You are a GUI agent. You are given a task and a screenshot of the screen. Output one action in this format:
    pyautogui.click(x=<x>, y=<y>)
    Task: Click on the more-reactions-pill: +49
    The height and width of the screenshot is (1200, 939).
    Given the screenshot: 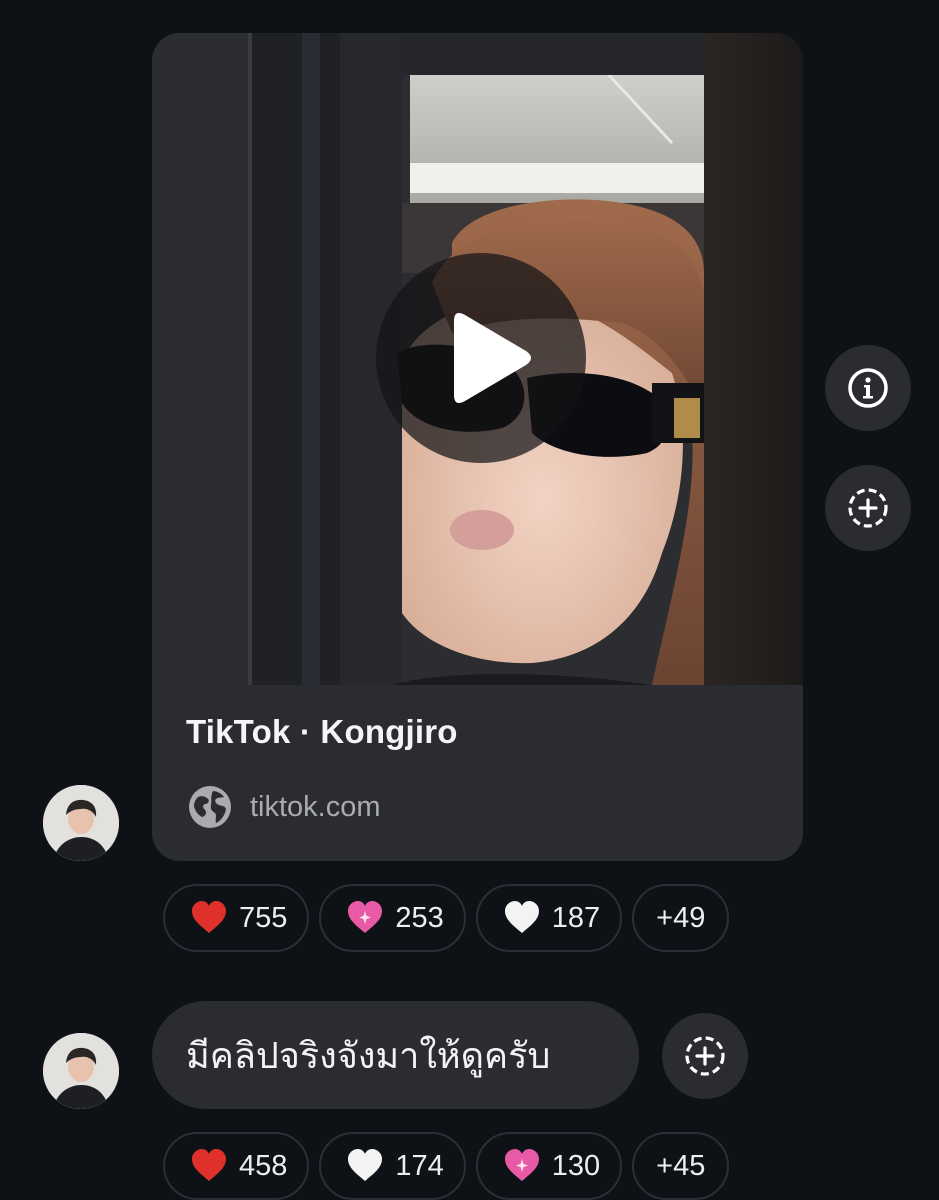 What is the action you would take?
    pyautogui.click(x=681, y=918)
    